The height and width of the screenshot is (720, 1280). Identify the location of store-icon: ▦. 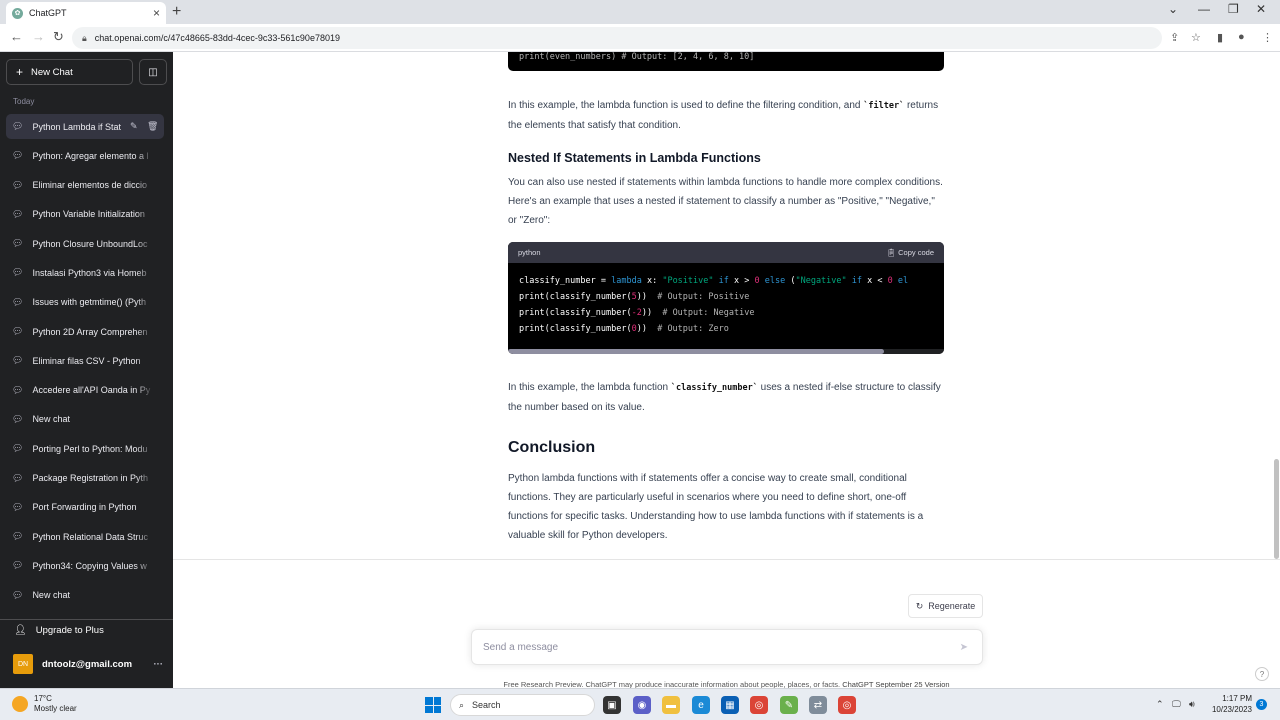
(730, 705).